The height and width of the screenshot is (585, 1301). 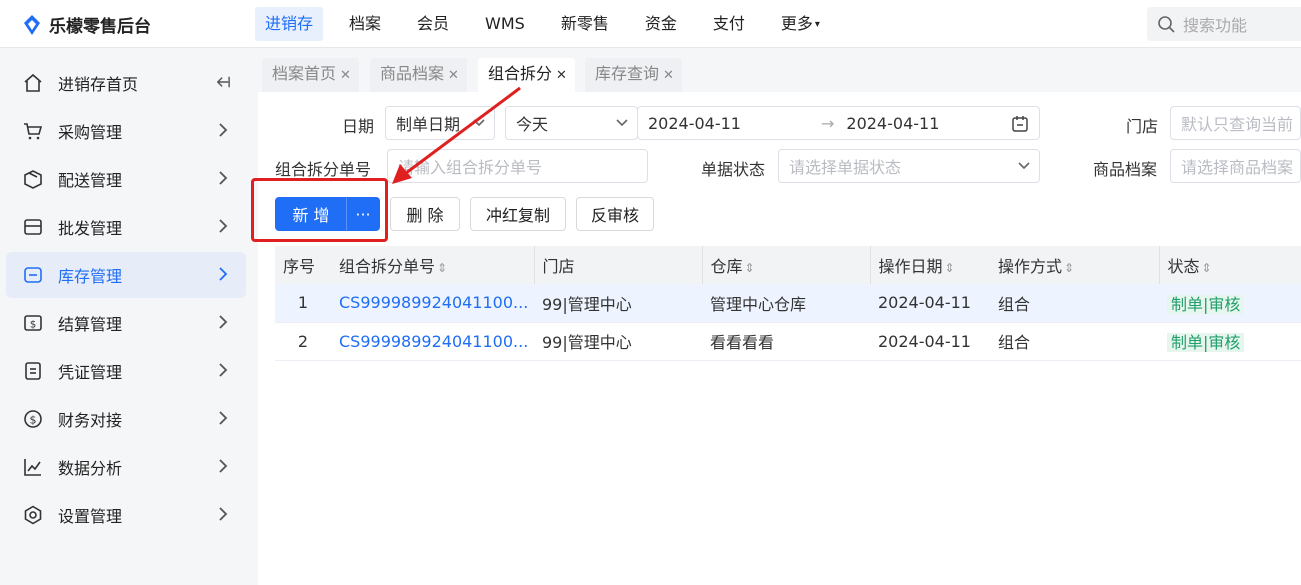 What do you see at coordinates (618, 341) in the screenshot?
I see `cell-store: 99|管理中心` at bounding box center [618, 341].